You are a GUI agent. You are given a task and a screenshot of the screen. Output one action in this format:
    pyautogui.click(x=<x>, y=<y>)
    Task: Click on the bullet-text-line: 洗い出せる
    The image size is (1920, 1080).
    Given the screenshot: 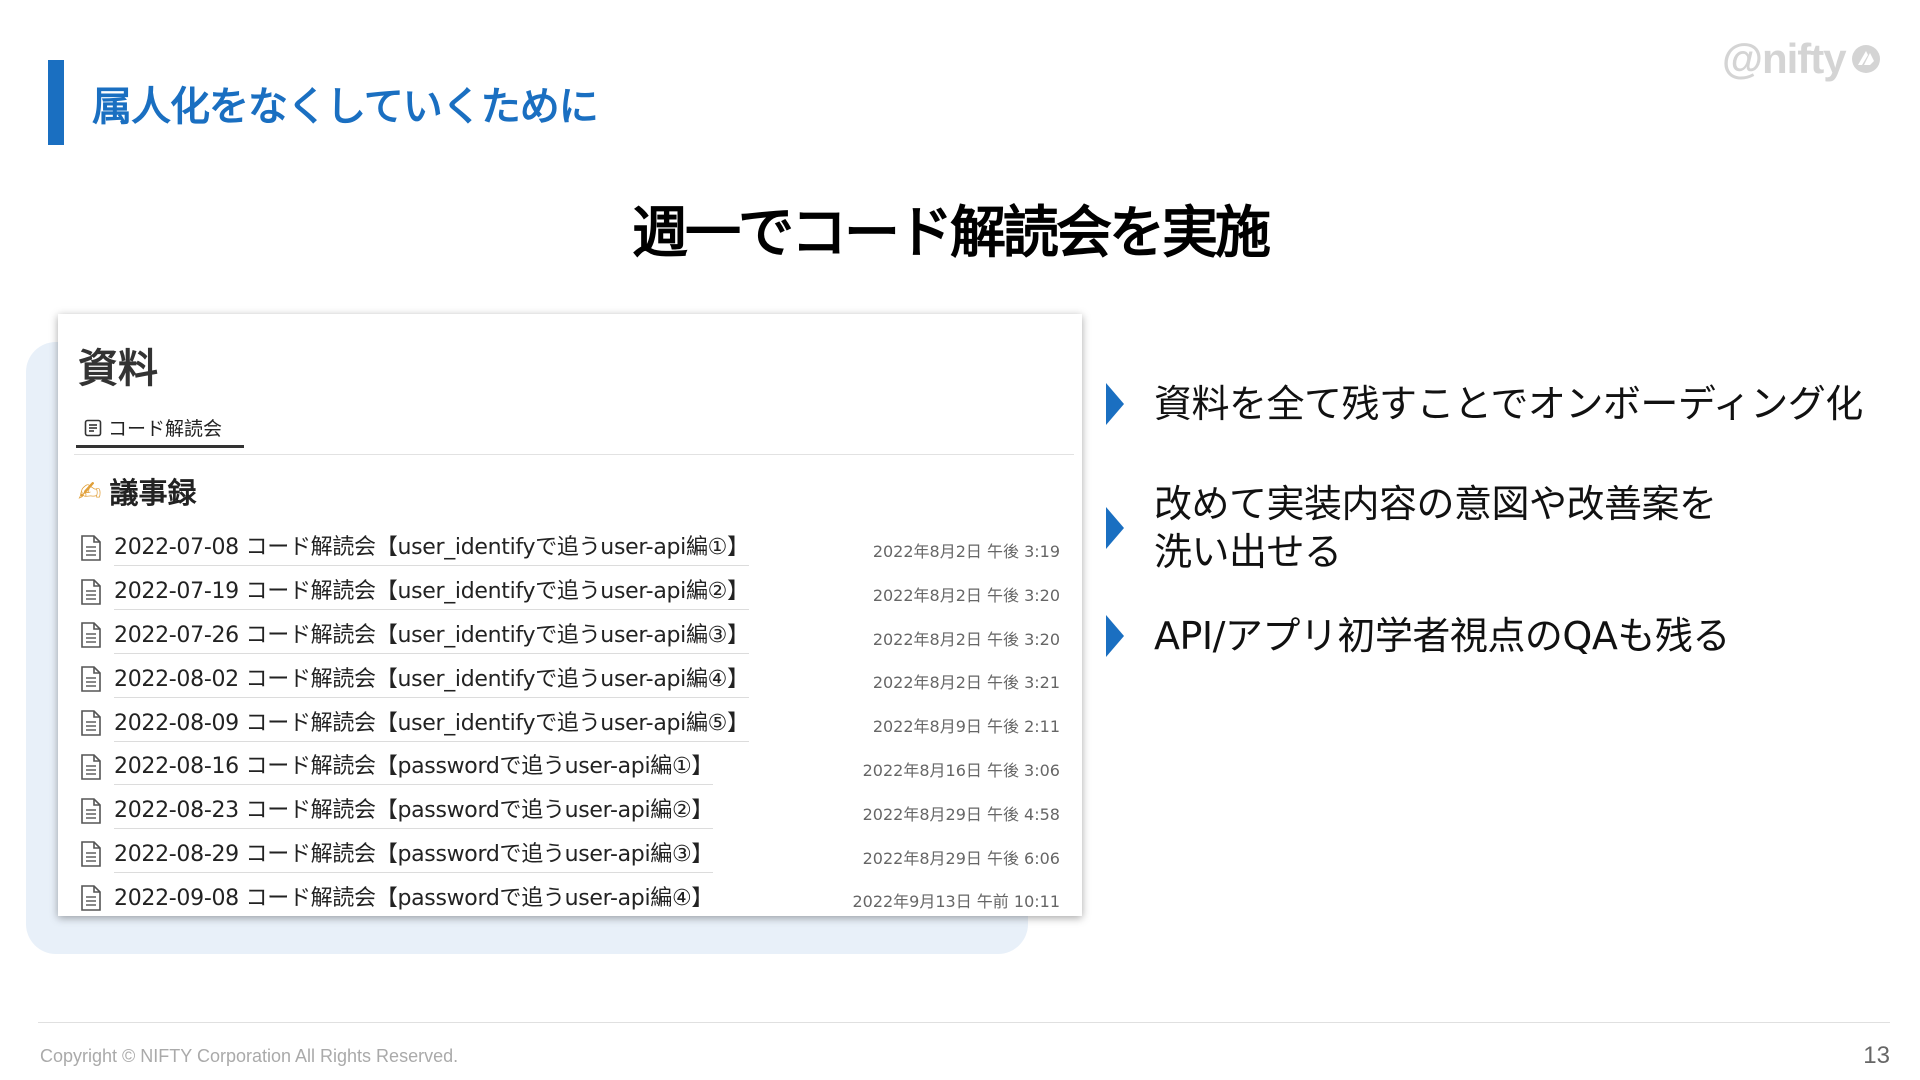 What is the action you would take?
    pyautogui.click(x=1248, y=552)
    